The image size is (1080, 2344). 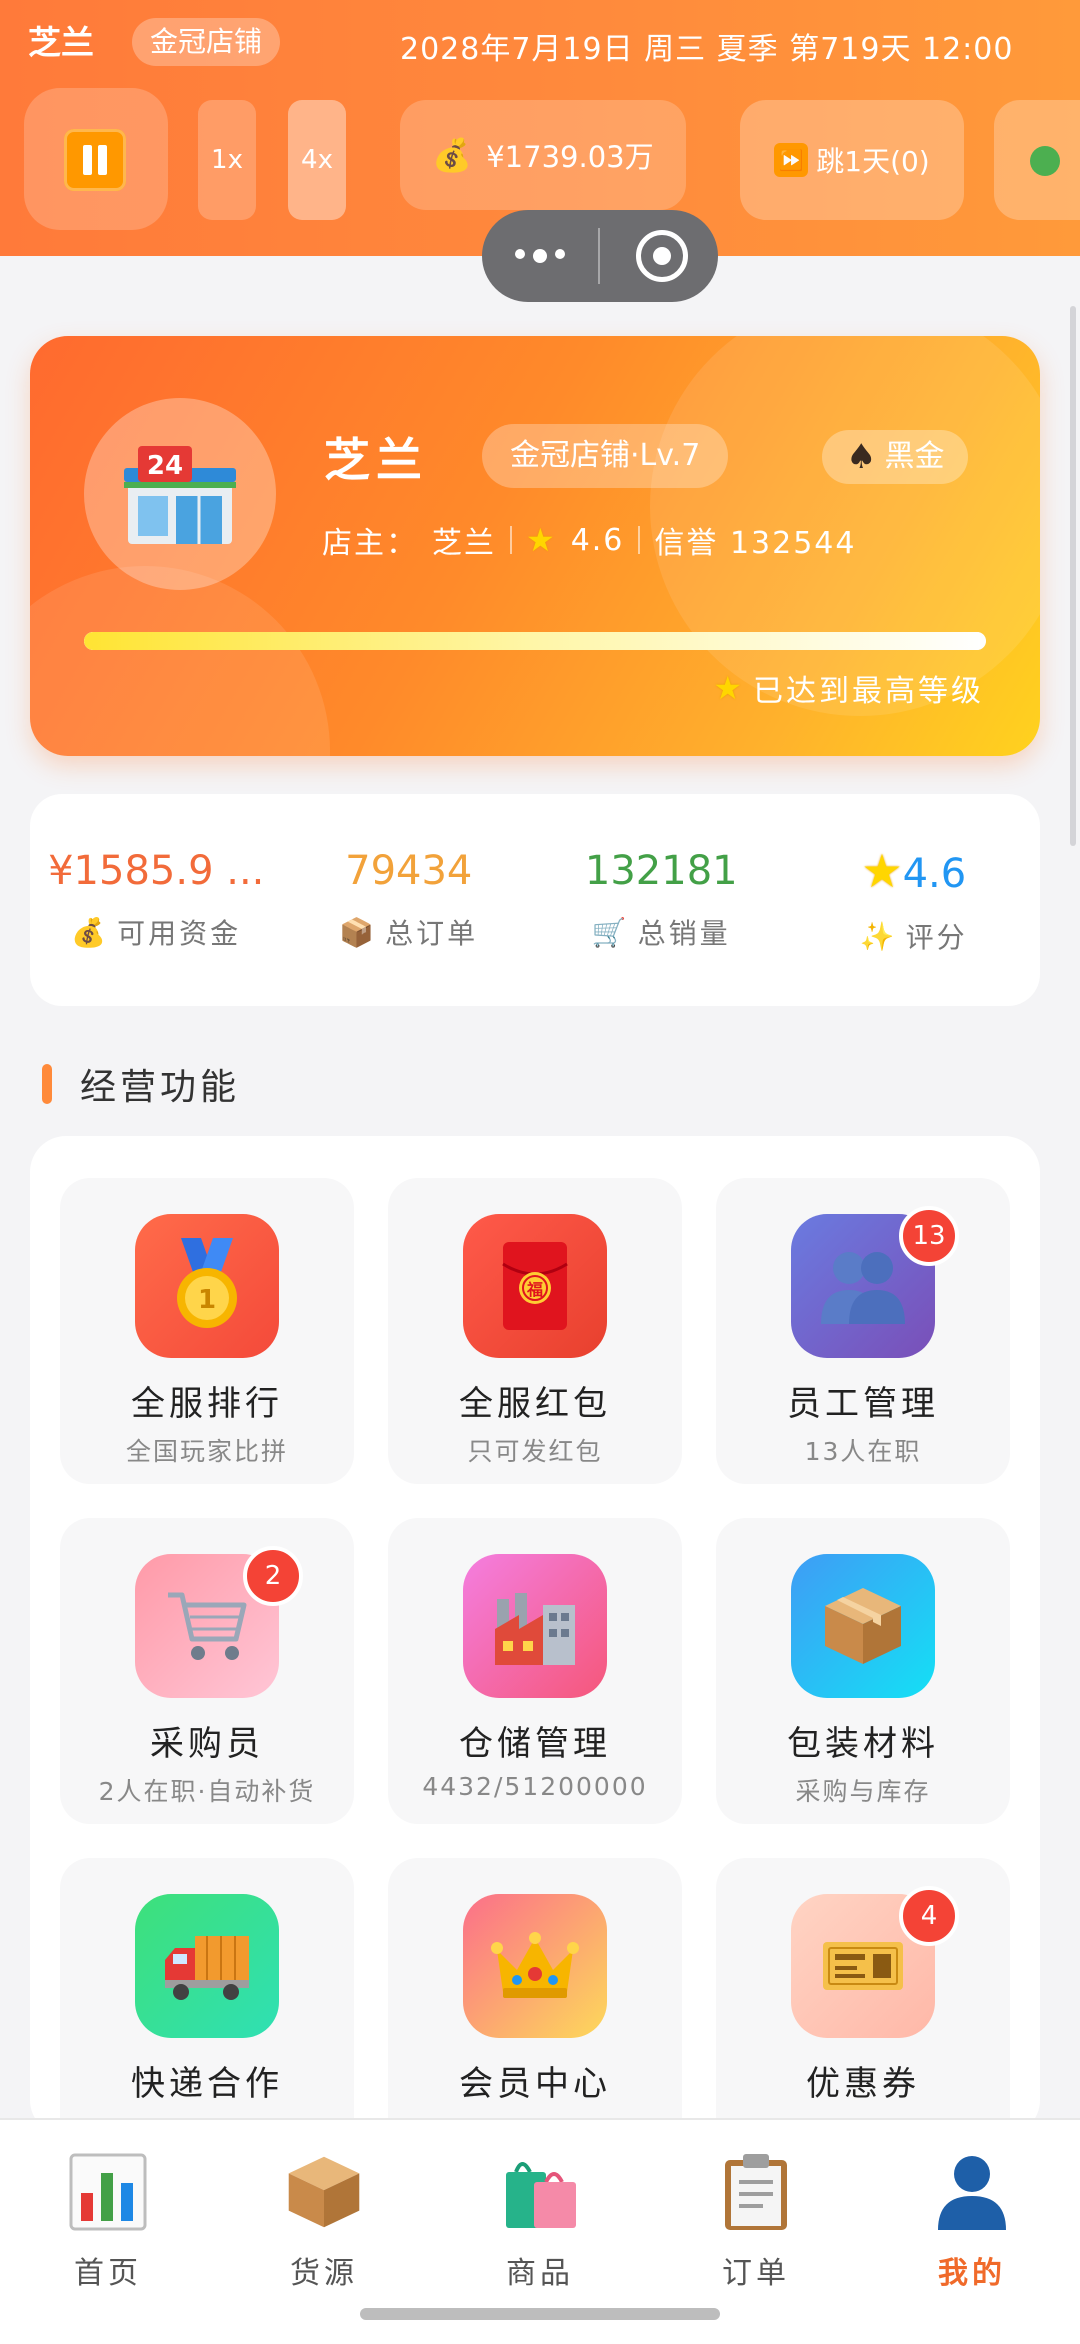 What do you see at coordinates (180, 661) in the screenshot?
I see `decor-circle` at bounding box center [180, 661].